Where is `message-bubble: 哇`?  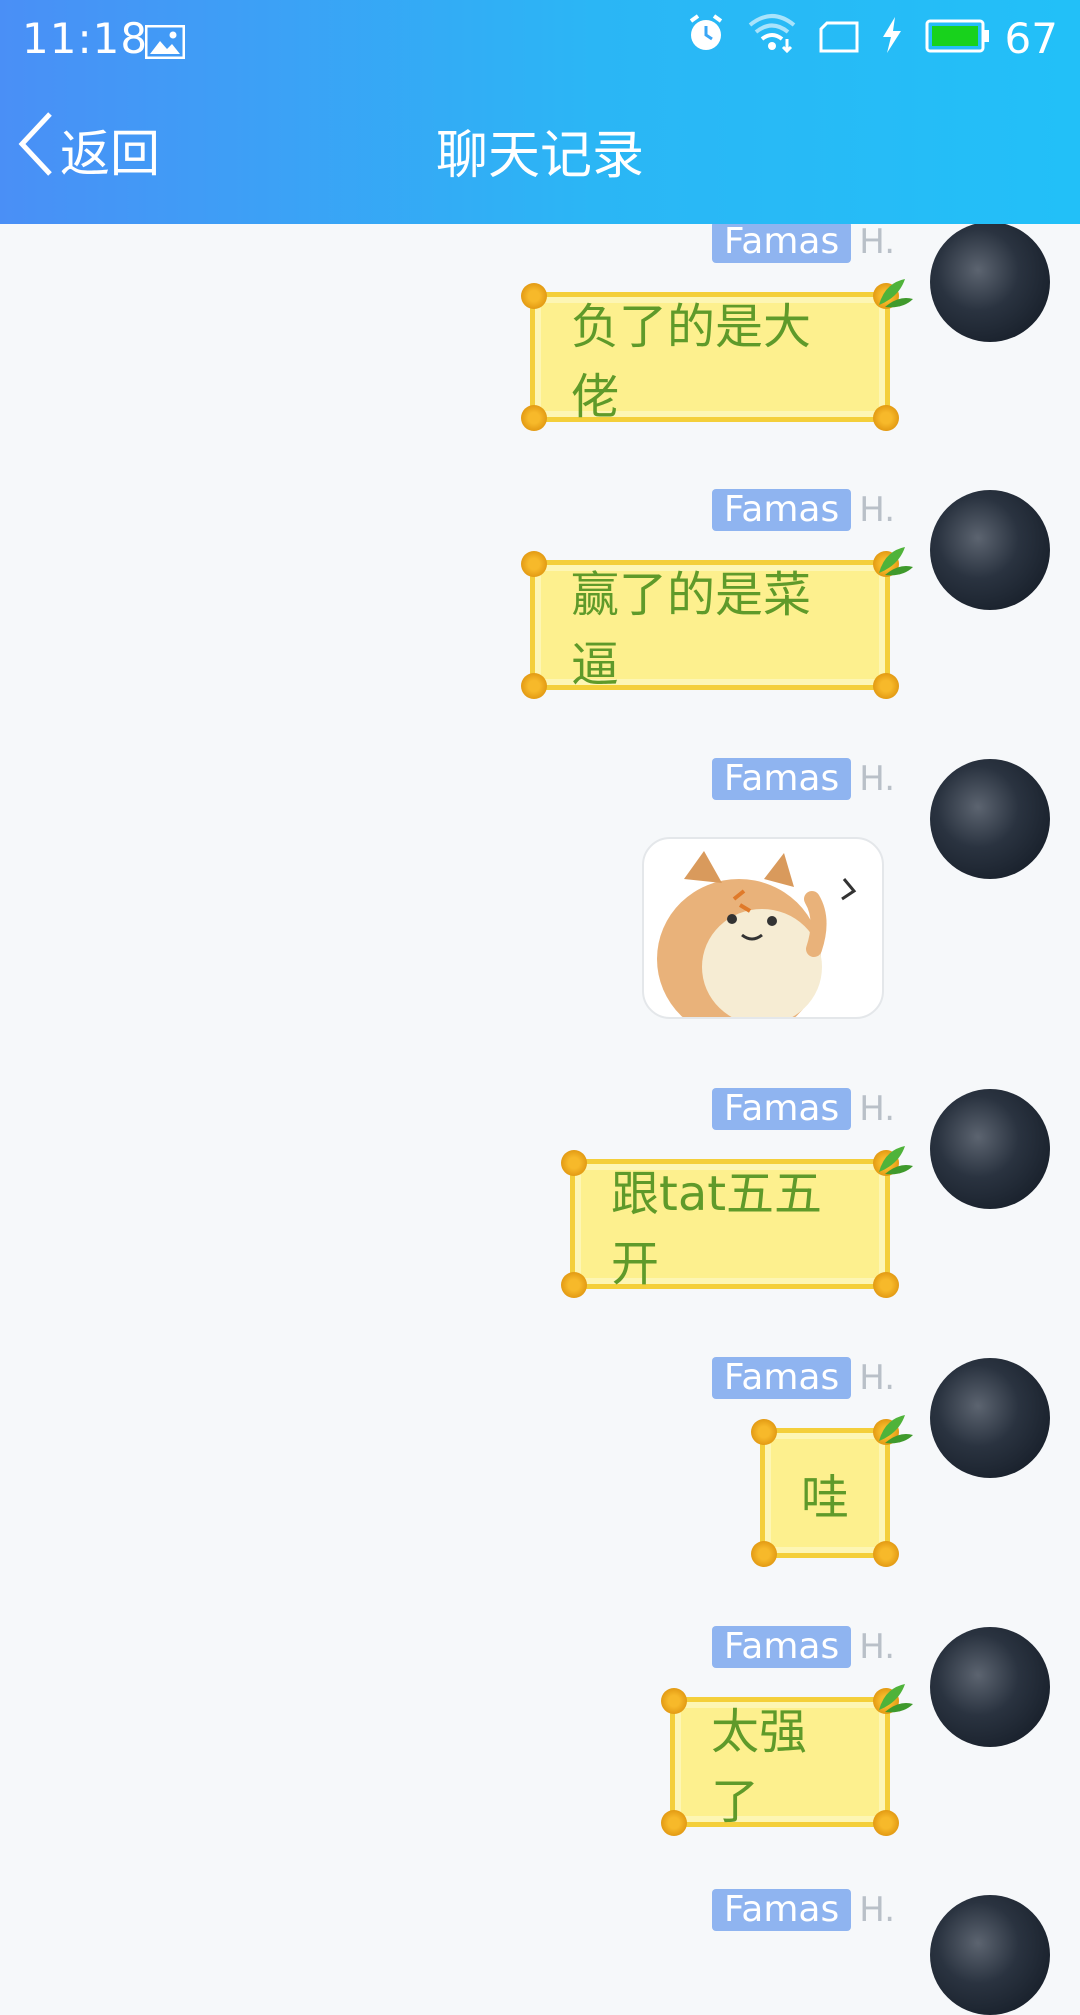 message-bubble: 哇 is located at coordinates (832, 1491).